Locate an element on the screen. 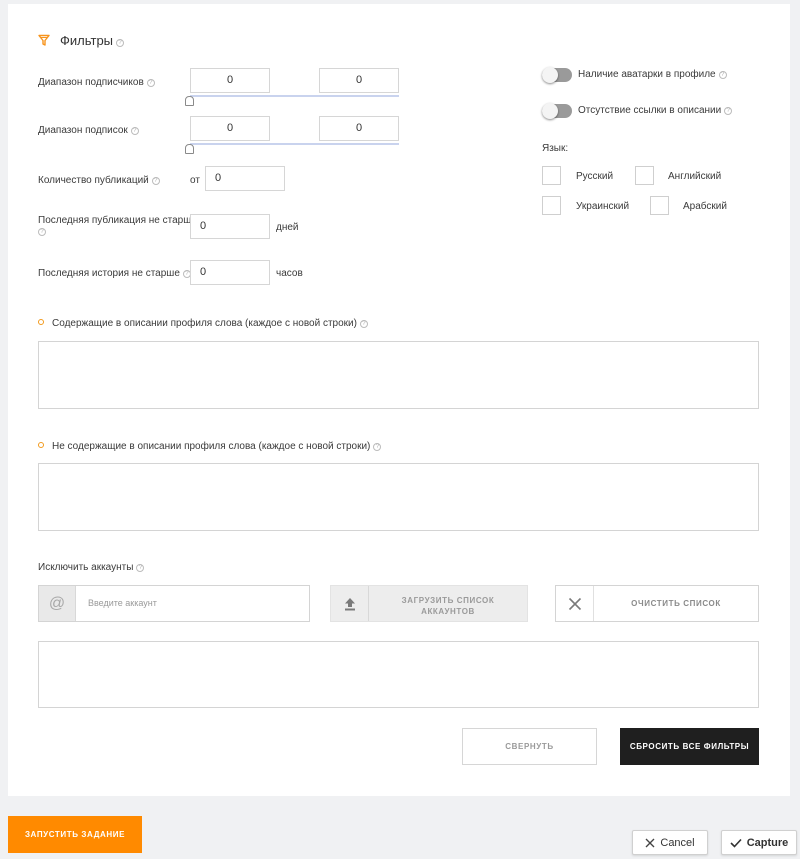 The image size is (800, 859). cancel-button: Cancel is located at coordinates (670, 842).